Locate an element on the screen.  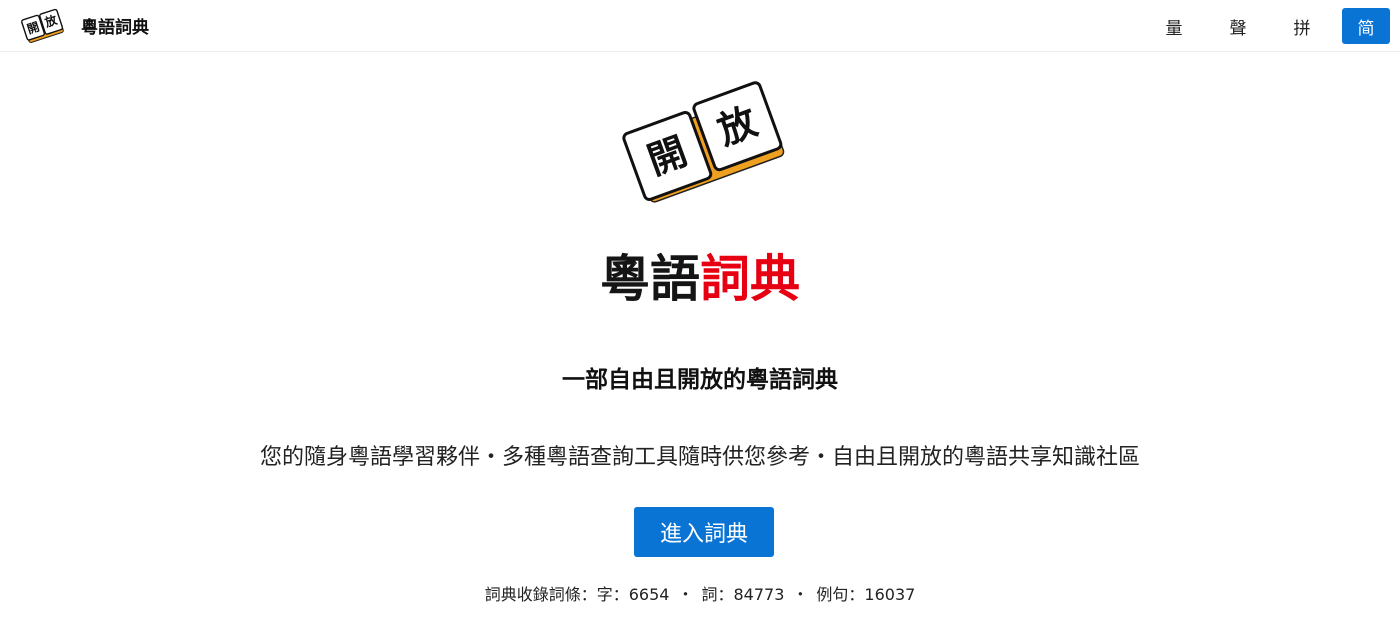
enter-dictionary-button: 進入詞典 is located at coordinates (704, 532).